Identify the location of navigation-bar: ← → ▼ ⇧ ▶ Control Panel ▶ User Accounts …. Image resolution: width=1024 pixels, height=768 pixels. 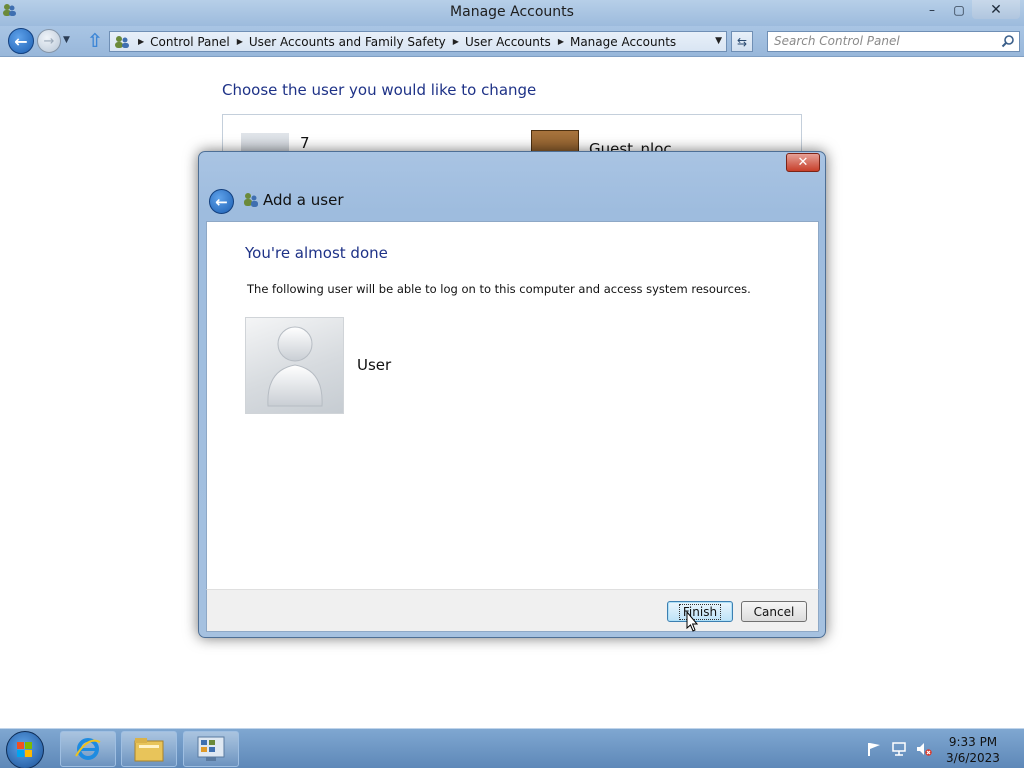
(512, 41).